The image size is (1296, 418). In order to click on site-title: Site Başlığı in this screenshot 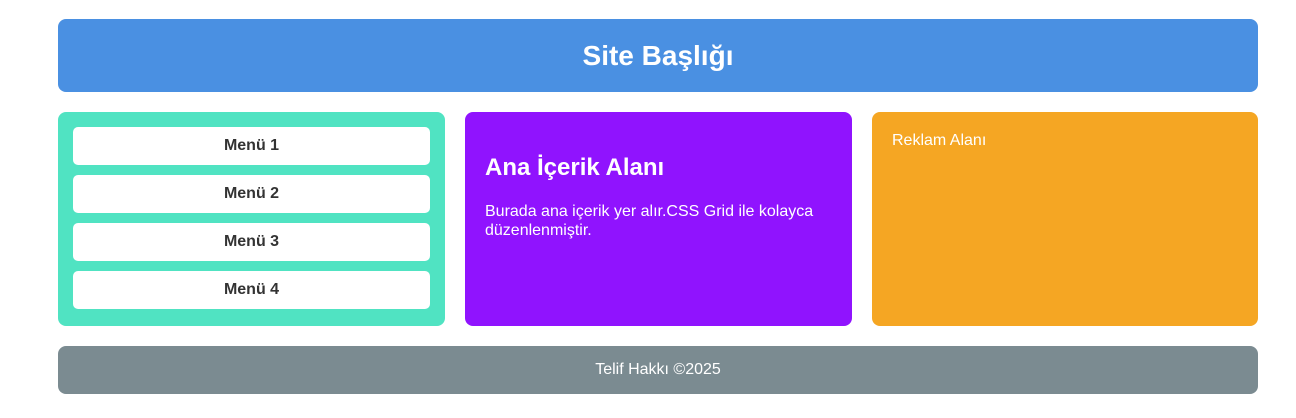, I will do `click(658, 55)`.